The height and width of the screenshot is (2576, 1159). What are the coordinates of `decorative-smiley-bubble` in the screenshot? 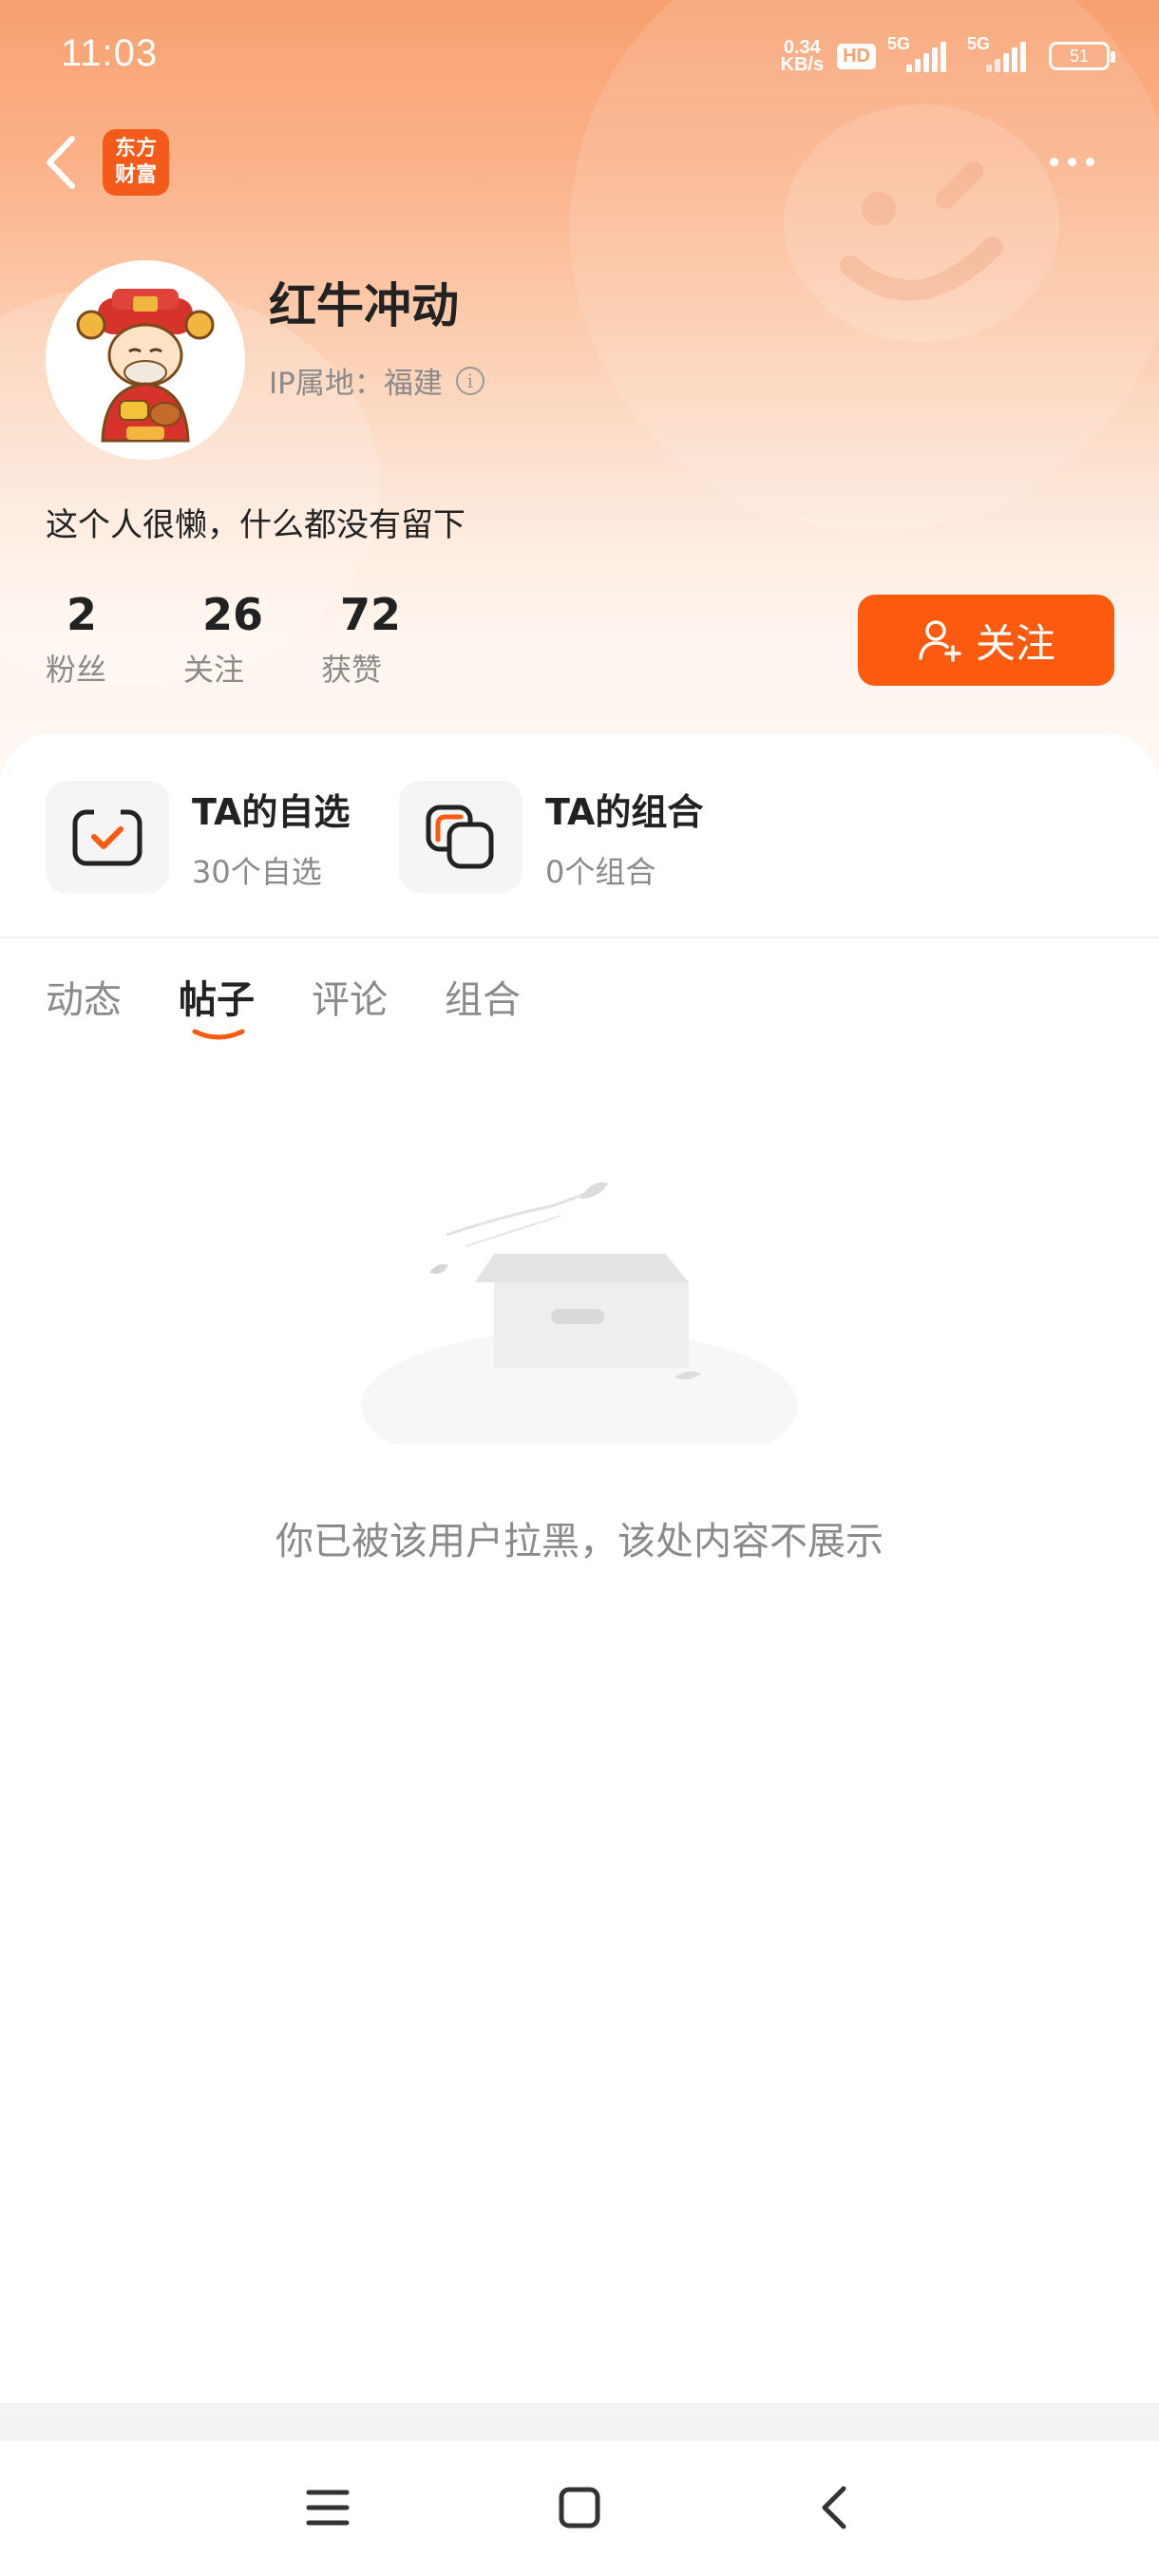 It's located at (921, 223).